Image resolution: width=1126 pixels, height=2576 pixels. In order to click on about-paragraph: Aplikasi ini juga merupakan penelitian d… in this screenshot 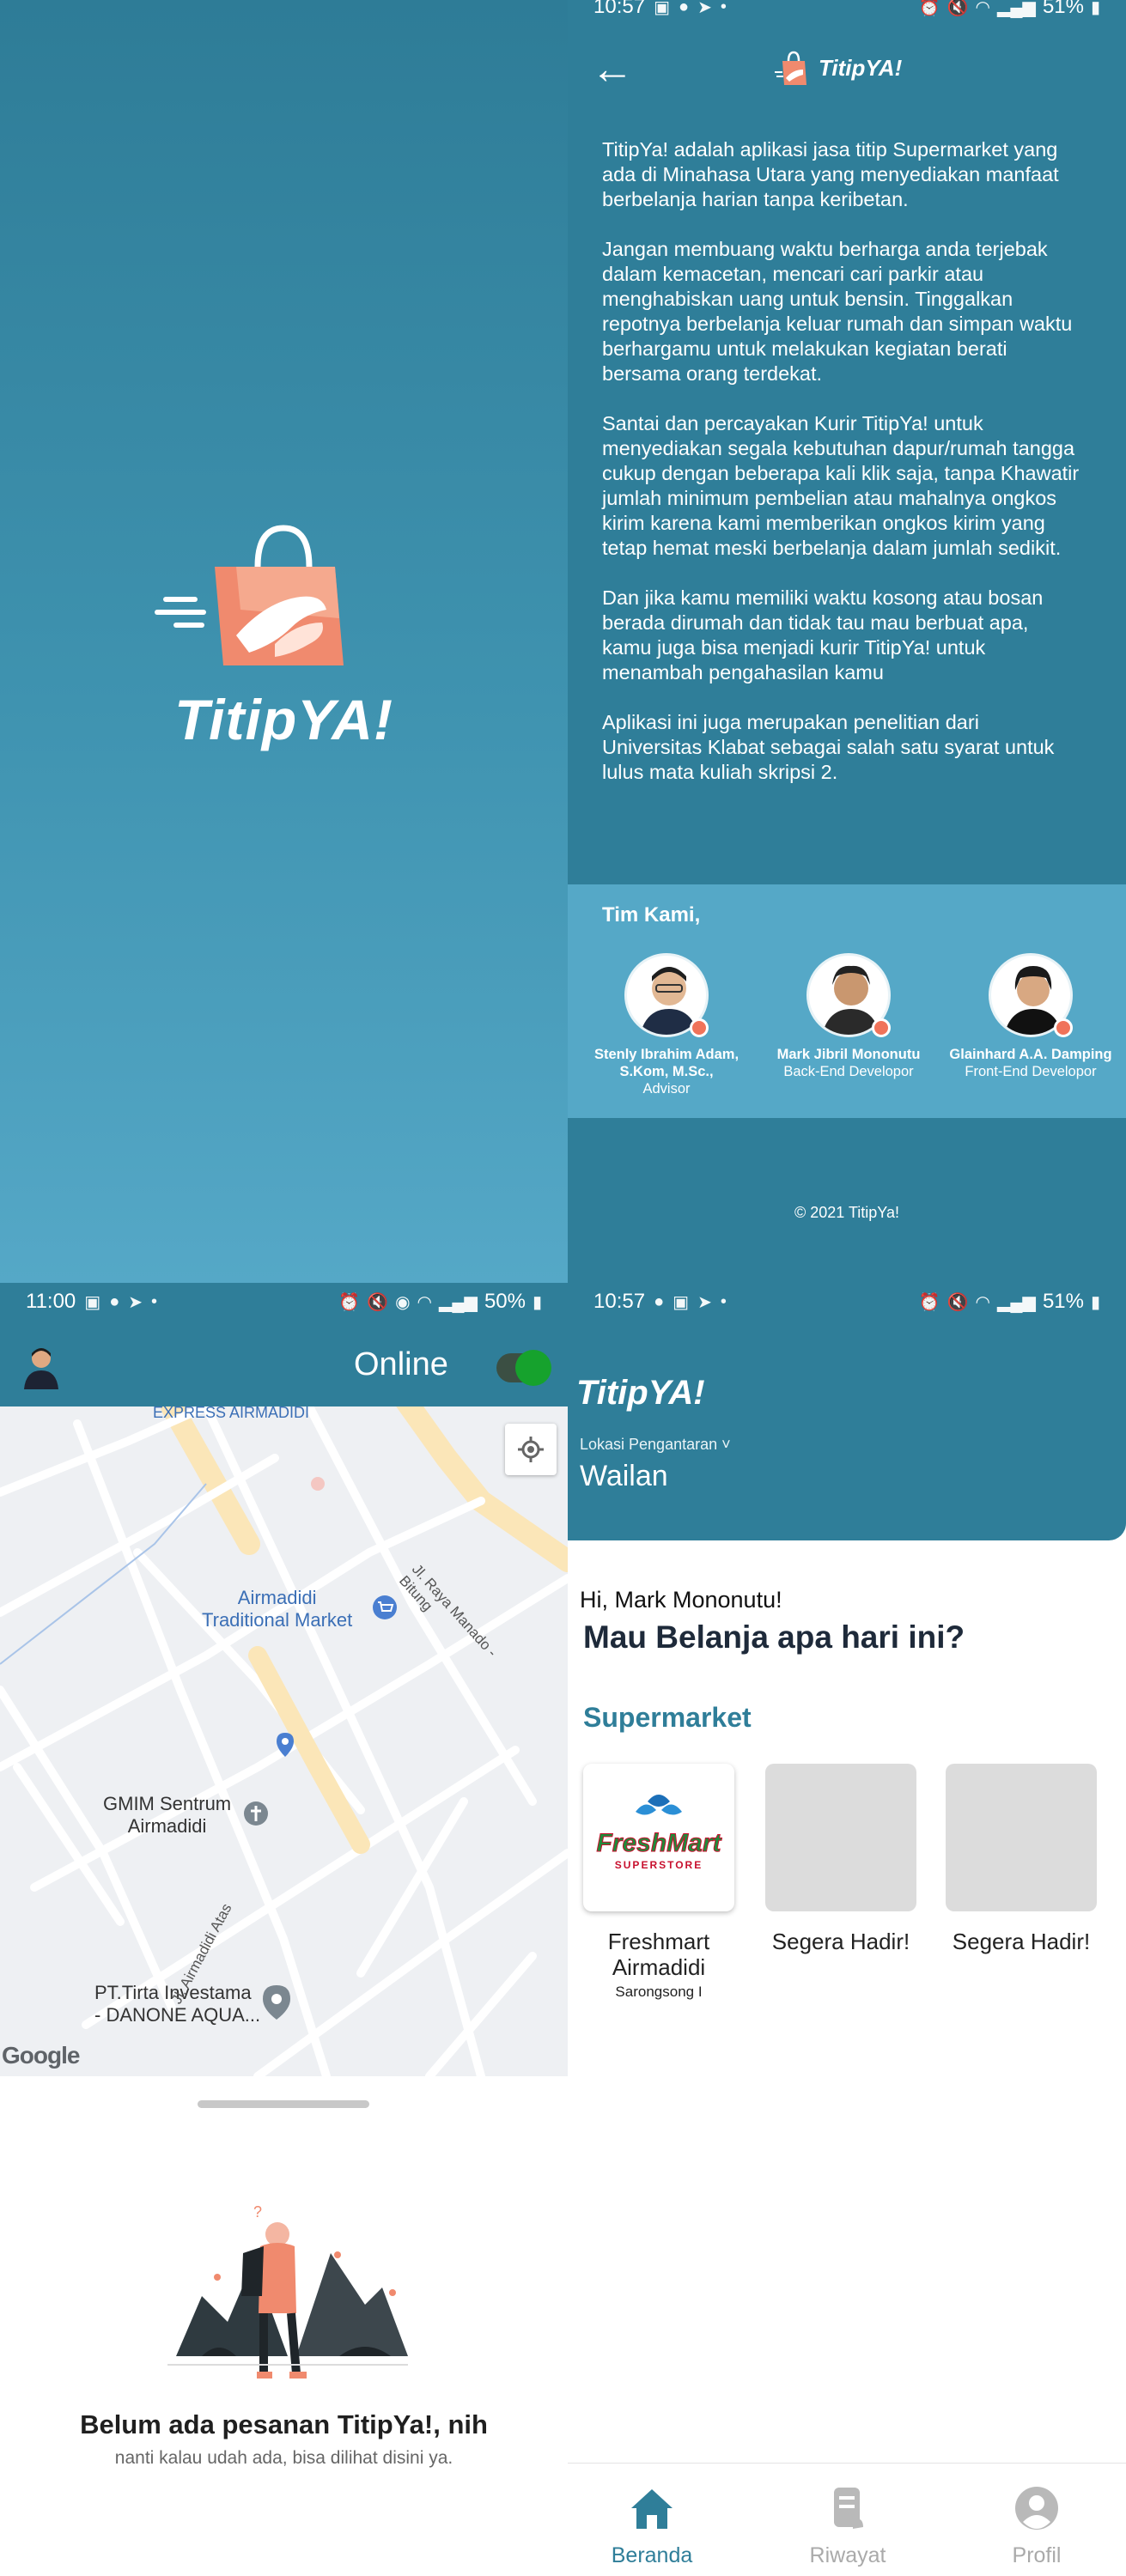, I will do `click(828, 747)`.